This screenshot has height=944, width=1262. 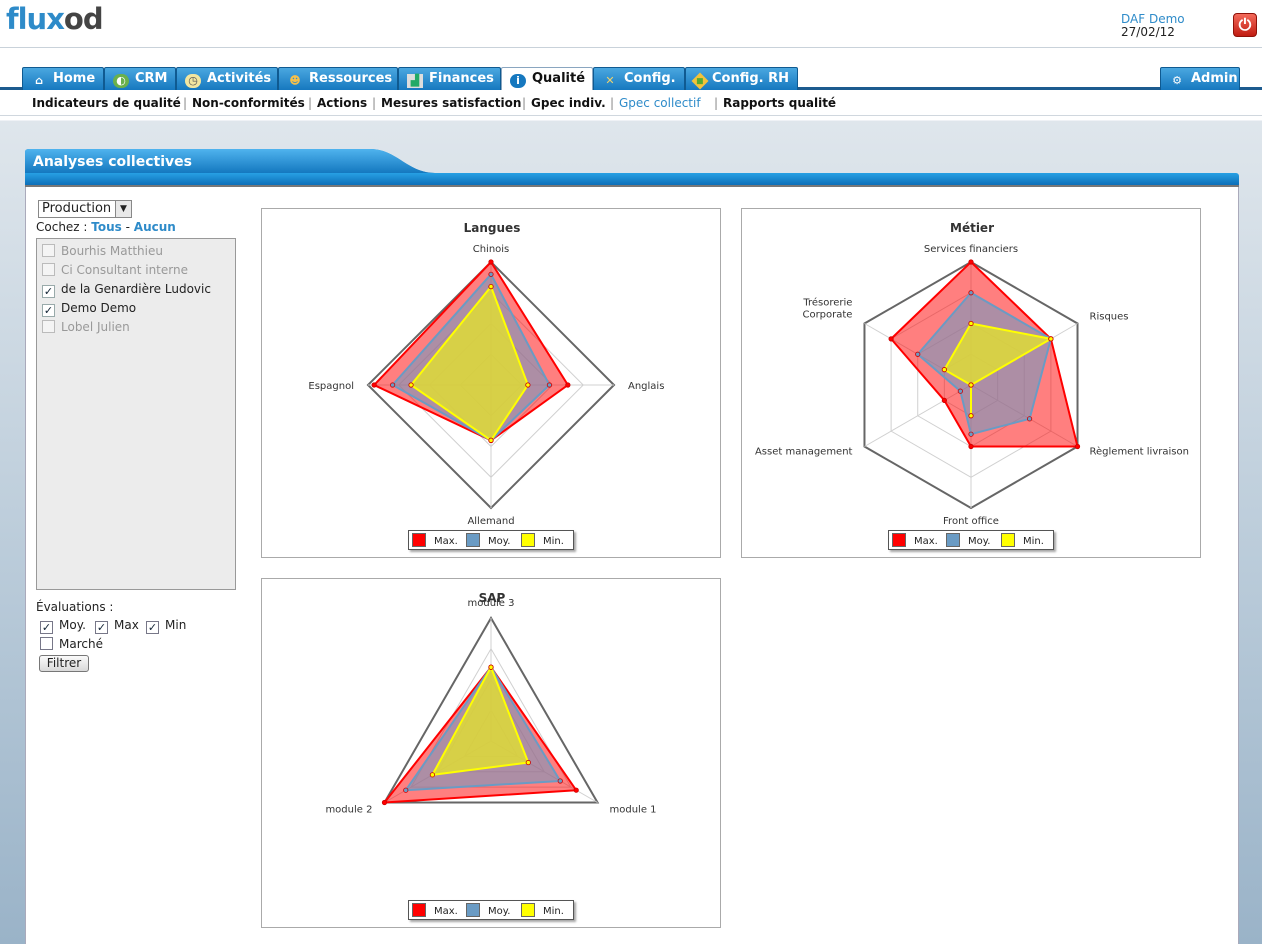 What do you see at coordinates (63, 78) in the screenshot?
I see `tab-home: ⌂ Home` at bounding box center [63, 78].